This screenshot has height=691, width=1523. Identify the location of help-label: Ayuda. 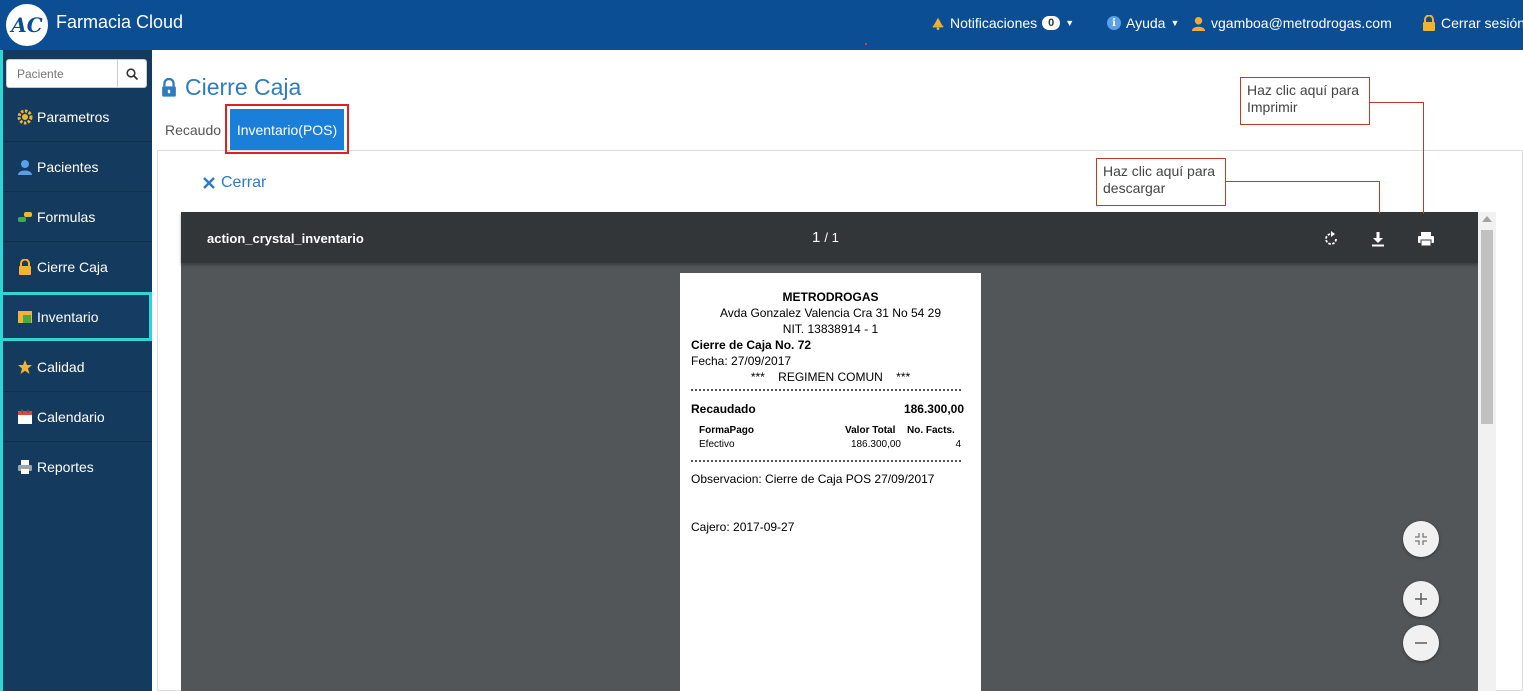
(1146, 23).